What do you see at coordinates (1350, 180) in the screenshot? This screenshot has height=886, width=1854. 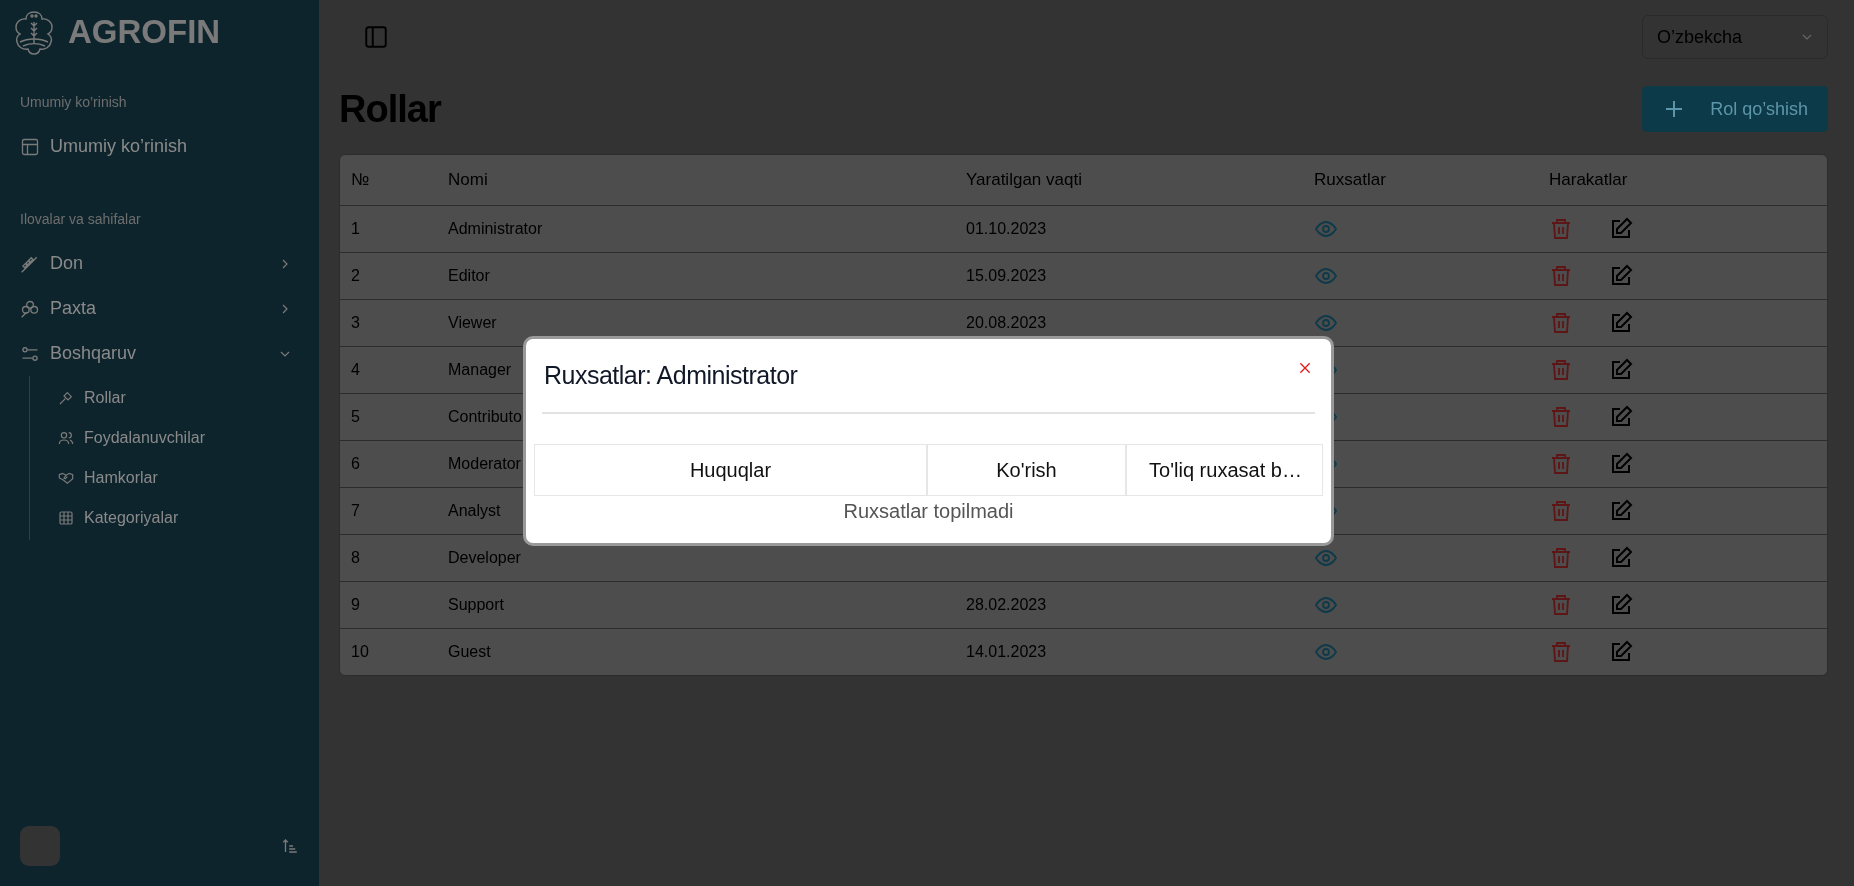 I see `column-header: Ruxsatlar` at bounding box center [1350, 180].